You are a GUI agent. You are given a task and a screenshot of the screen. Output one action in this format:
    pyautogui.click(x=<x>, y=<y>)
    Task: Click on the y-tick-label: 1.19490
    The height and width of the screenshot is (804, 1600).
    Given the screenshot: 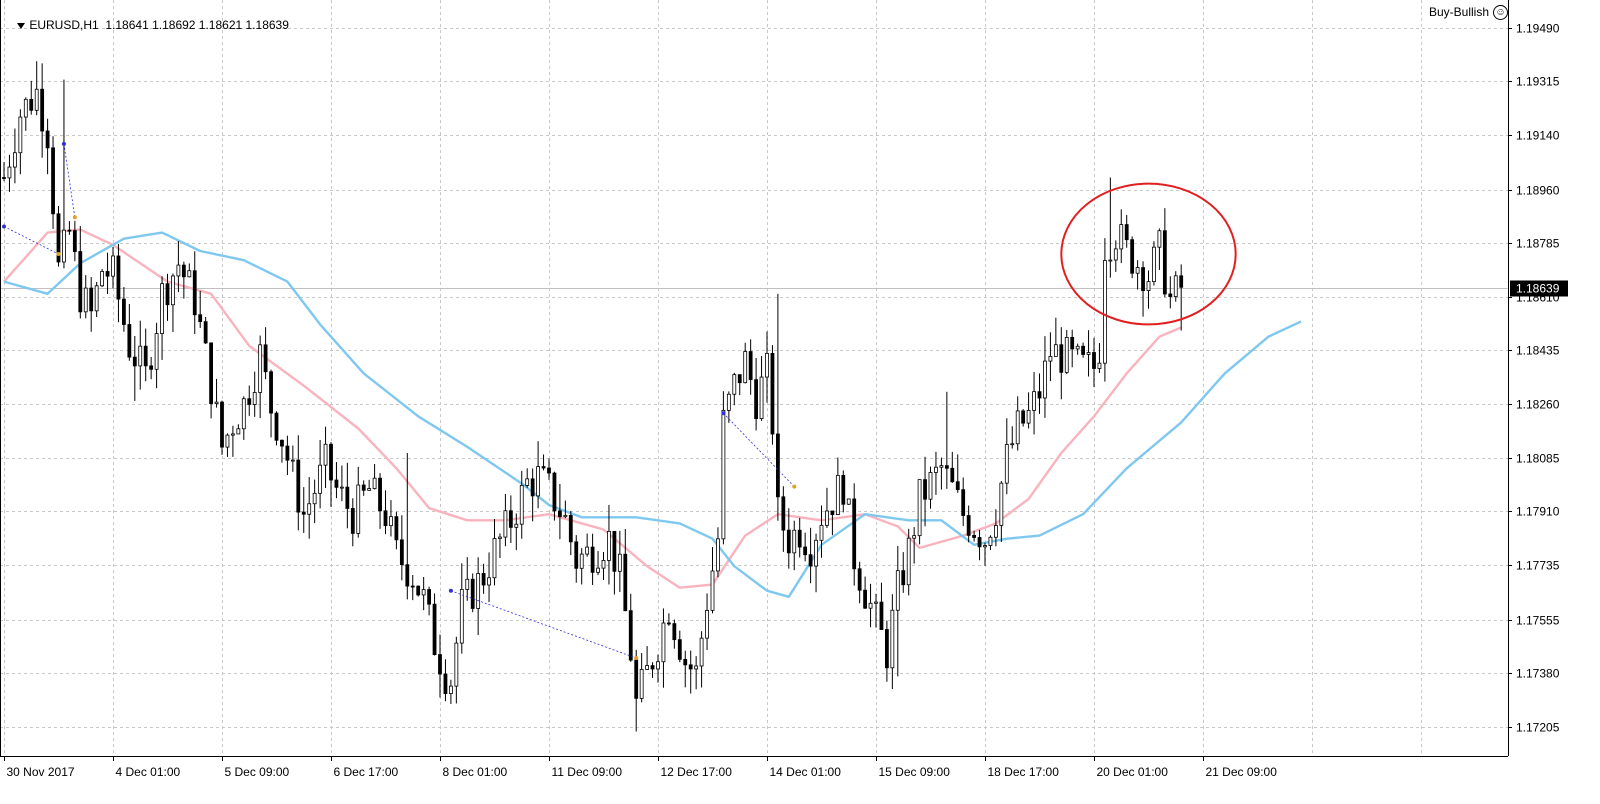 What is the action you would take?
    pyautogui.click(x=1538, y=29)
    